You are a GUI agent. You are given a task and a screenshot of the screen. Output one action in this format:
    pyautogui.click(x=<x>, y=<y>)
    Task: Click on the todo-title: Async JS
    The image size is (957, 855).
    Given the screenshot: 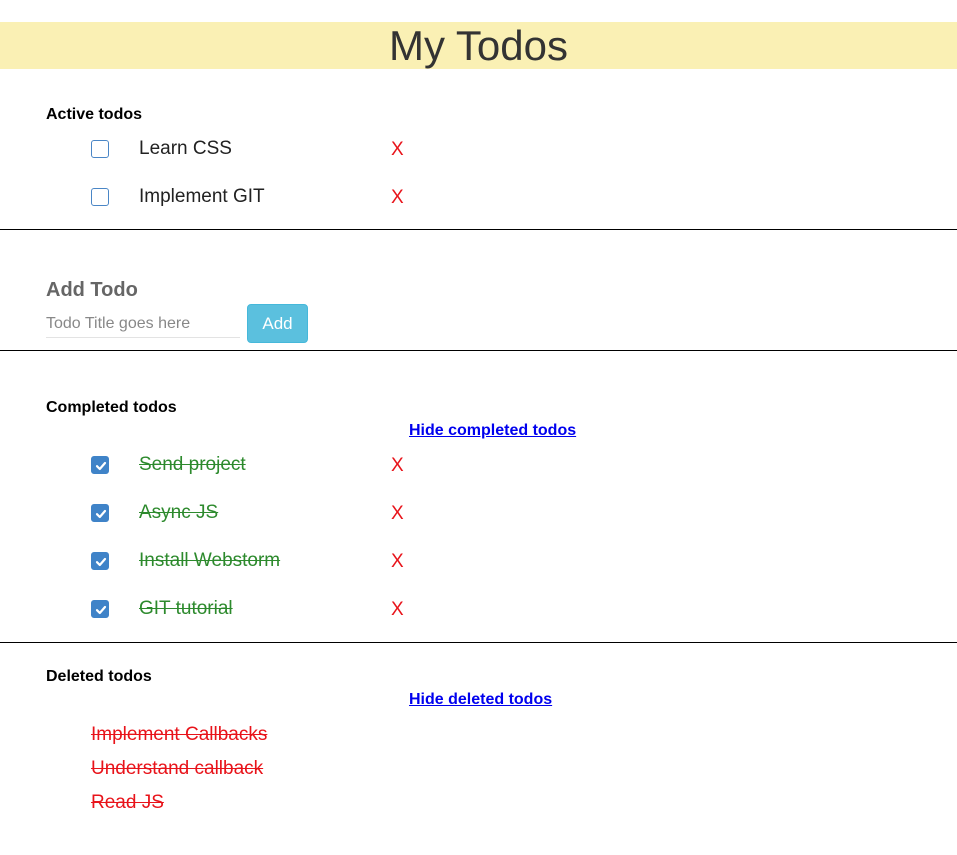 What is the action you would take?
    pyautogui.click(x=179, y=512)
    